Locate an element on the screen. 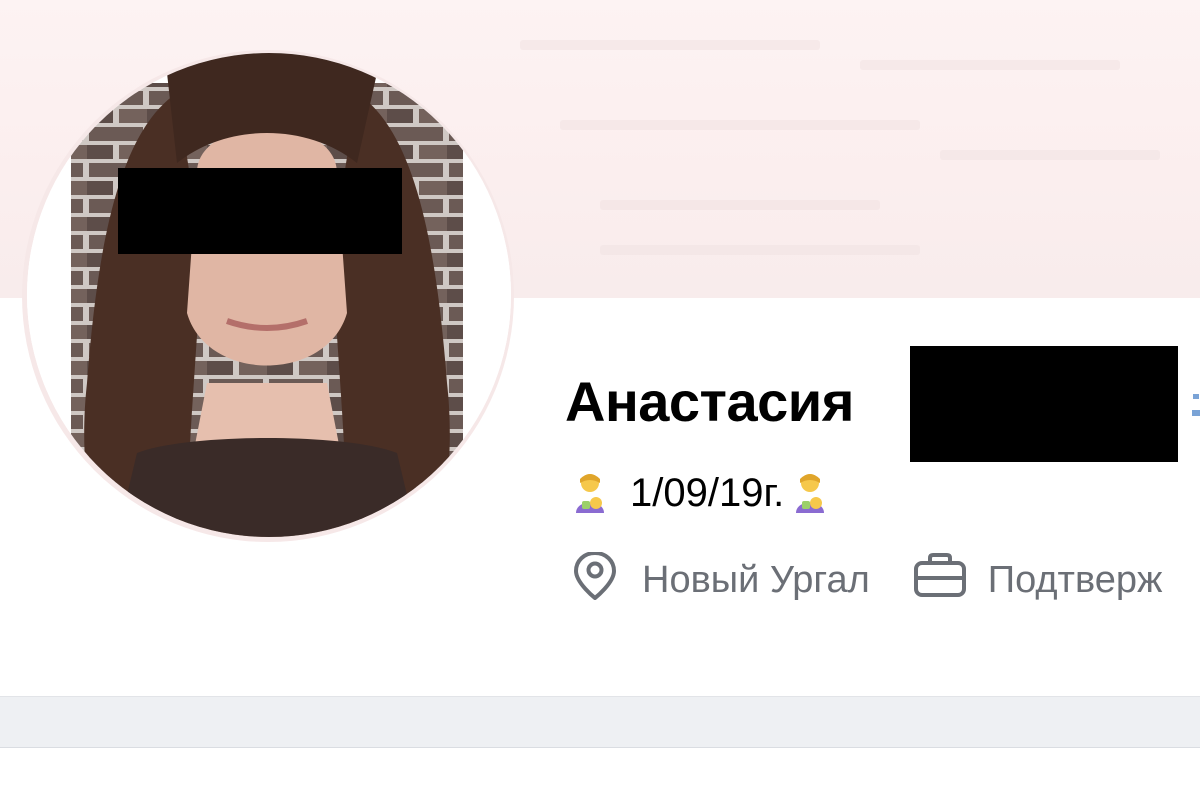 The height and width of the screenshot is (797, 1200). profile-status: 1/09/19г. is located at coordinates (700, 493).